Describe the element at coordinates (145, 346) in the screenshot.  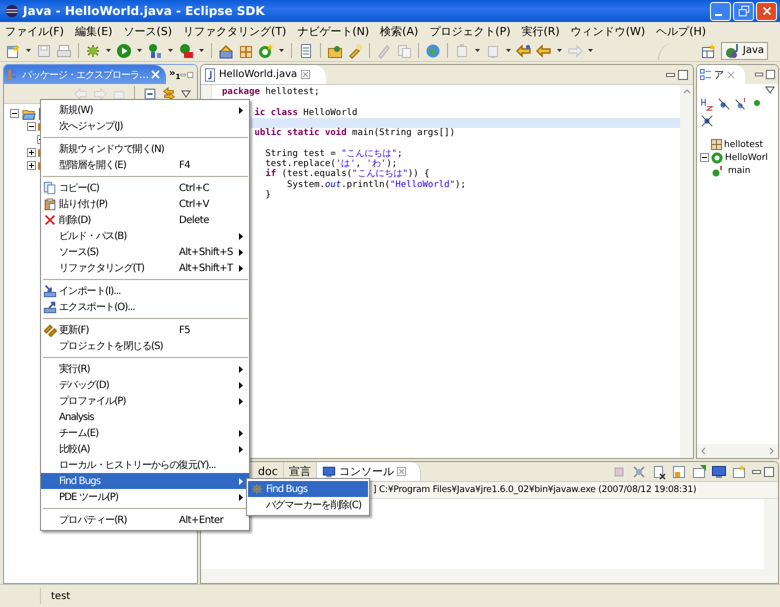
I see `context-menu-item: プロジェクトを閉じる(S)` at that location.